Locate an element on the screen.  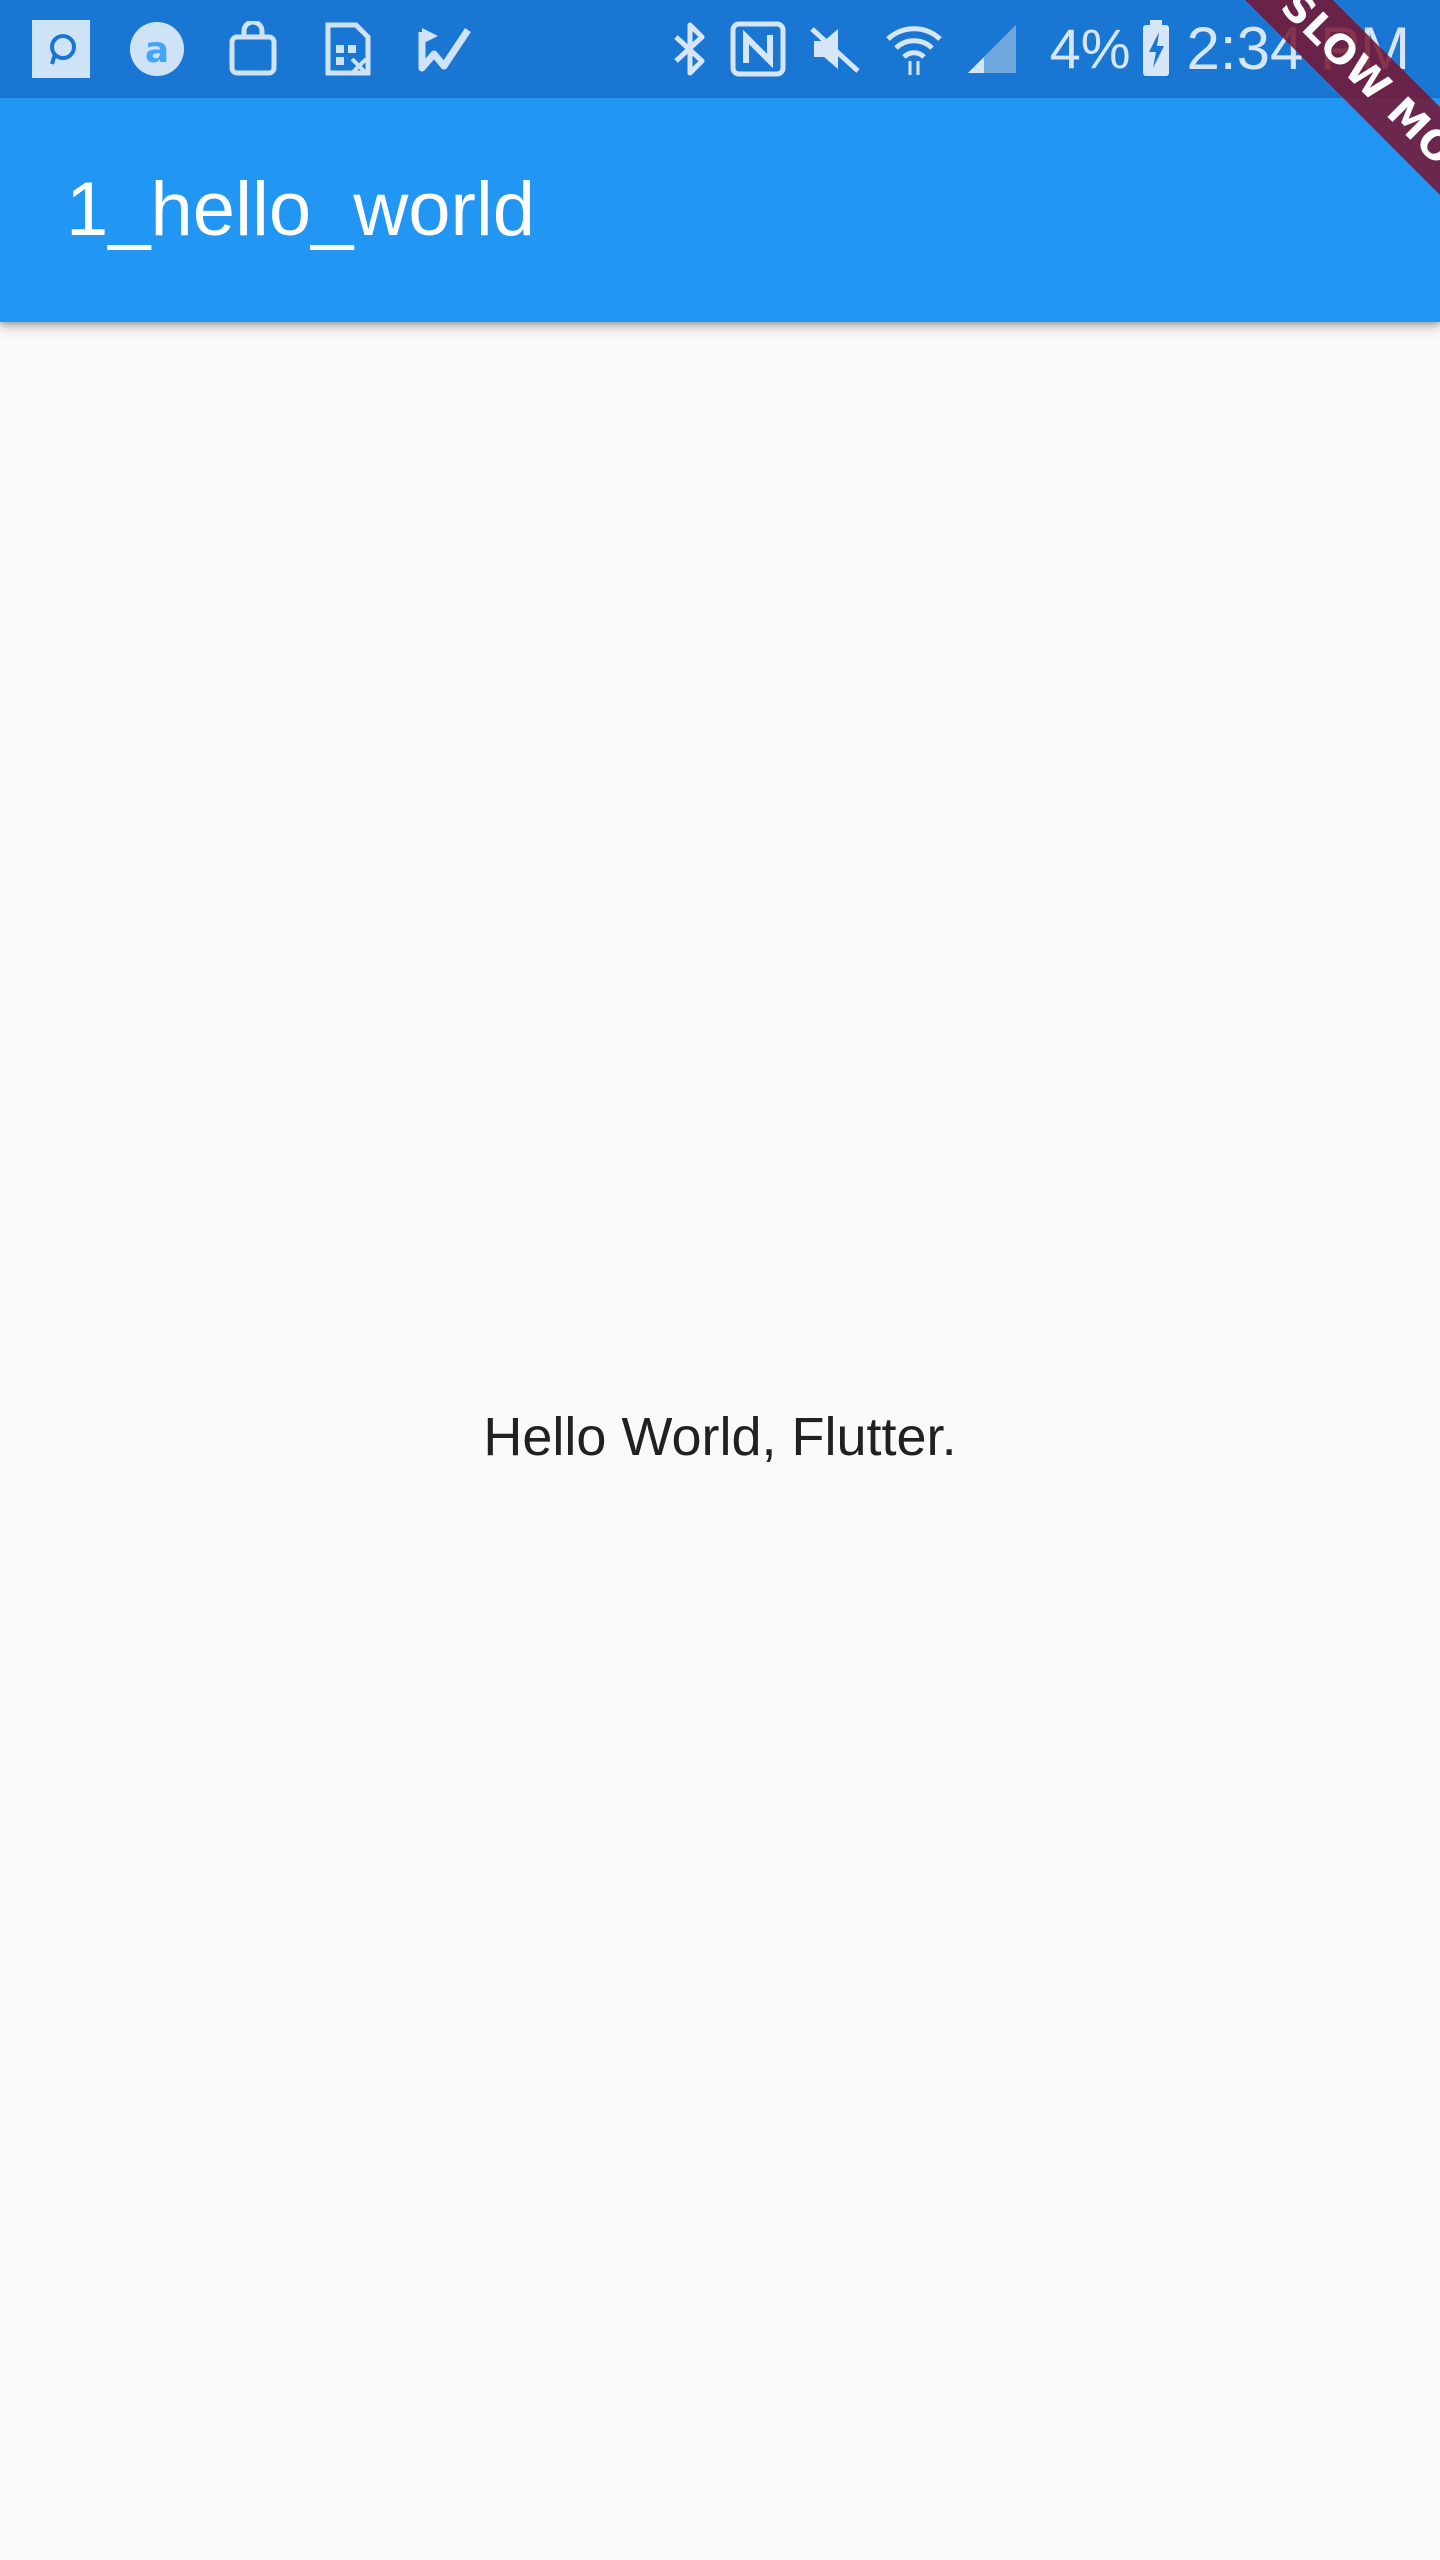
svg-text: a is located at coordinates (157, 50).